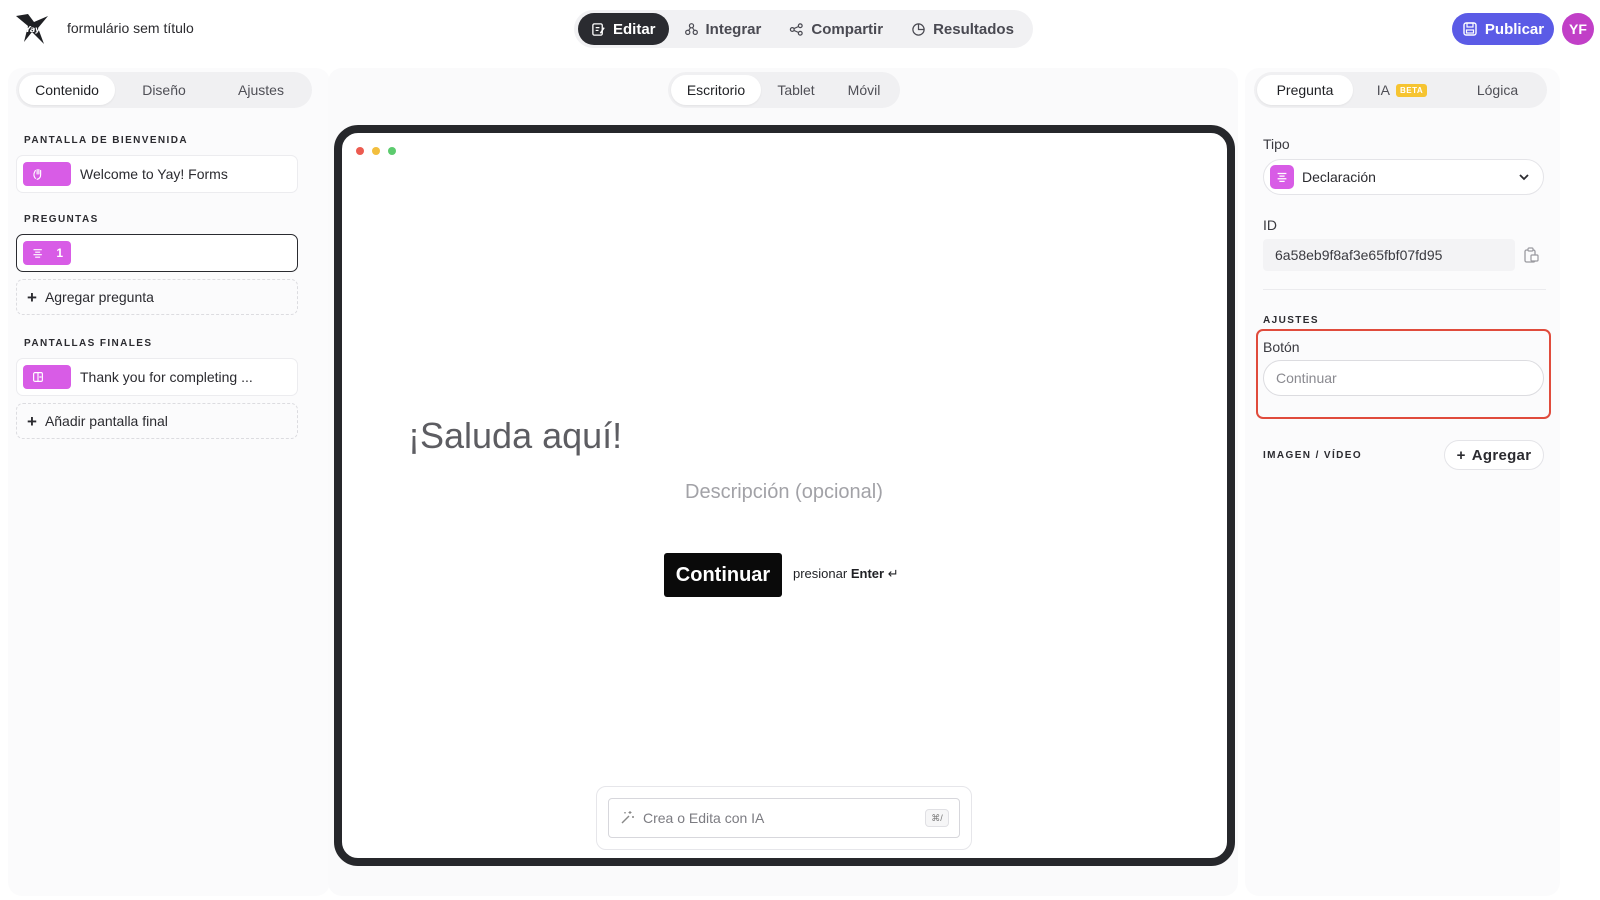 The image size is (1600, 900). What do you see at coordinates (1404, 289) in the screenshot?
I see `divider` at bounding box center [1404, 289].